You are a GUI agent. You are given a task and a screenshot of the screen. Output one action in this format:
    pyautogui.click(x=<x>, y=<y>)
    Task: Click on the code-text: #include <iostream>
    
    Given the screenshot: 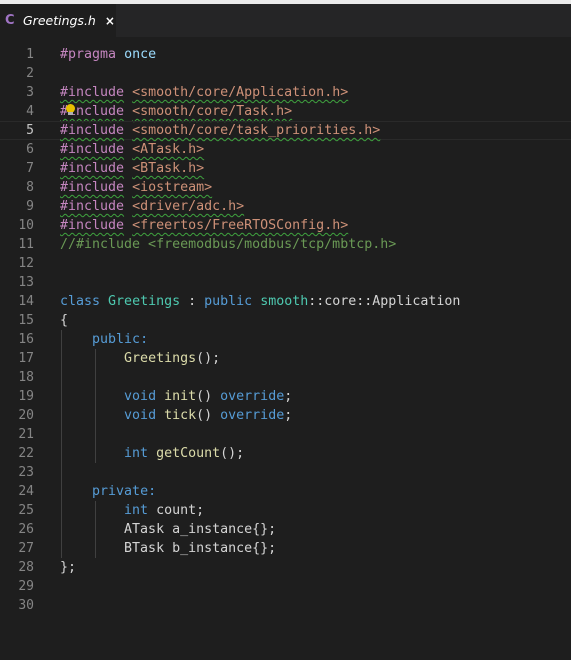 What is the action you would take?
    pyautogui.click(x=136, y=187)
    